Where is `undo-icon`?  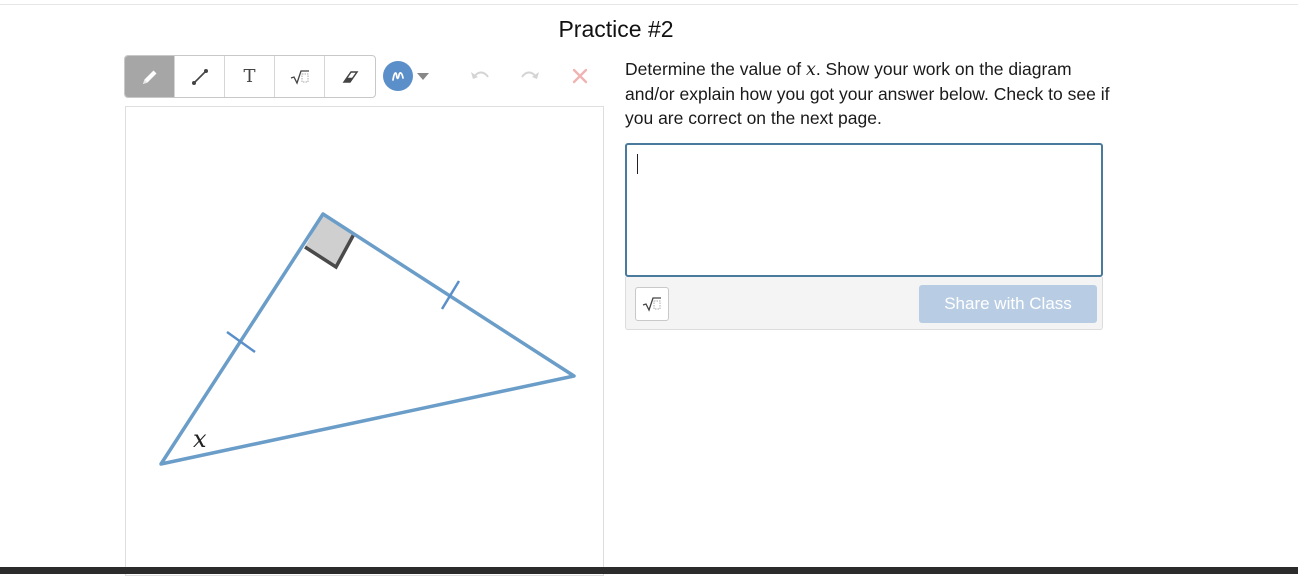 undo-icon is located at coordinates (480, 75).